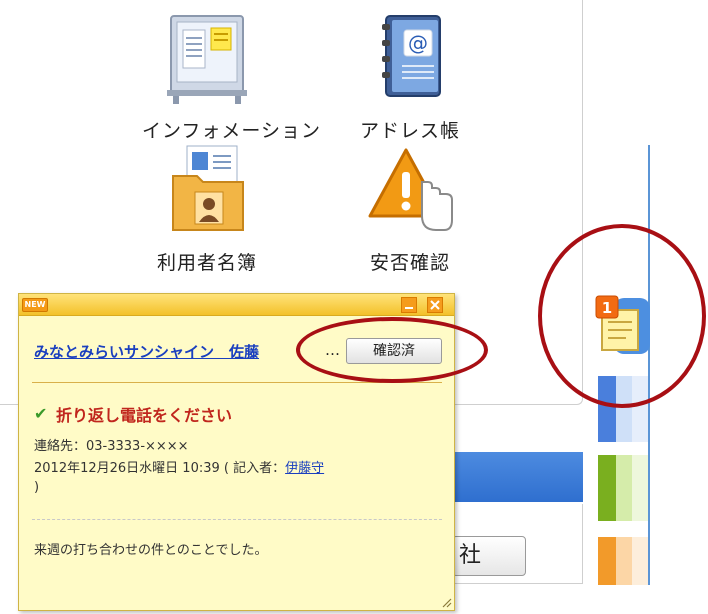  What do you see at coordinates (489, 556) in the screenshot?
I see `company-button: 社` at bounding box center [489, 556].